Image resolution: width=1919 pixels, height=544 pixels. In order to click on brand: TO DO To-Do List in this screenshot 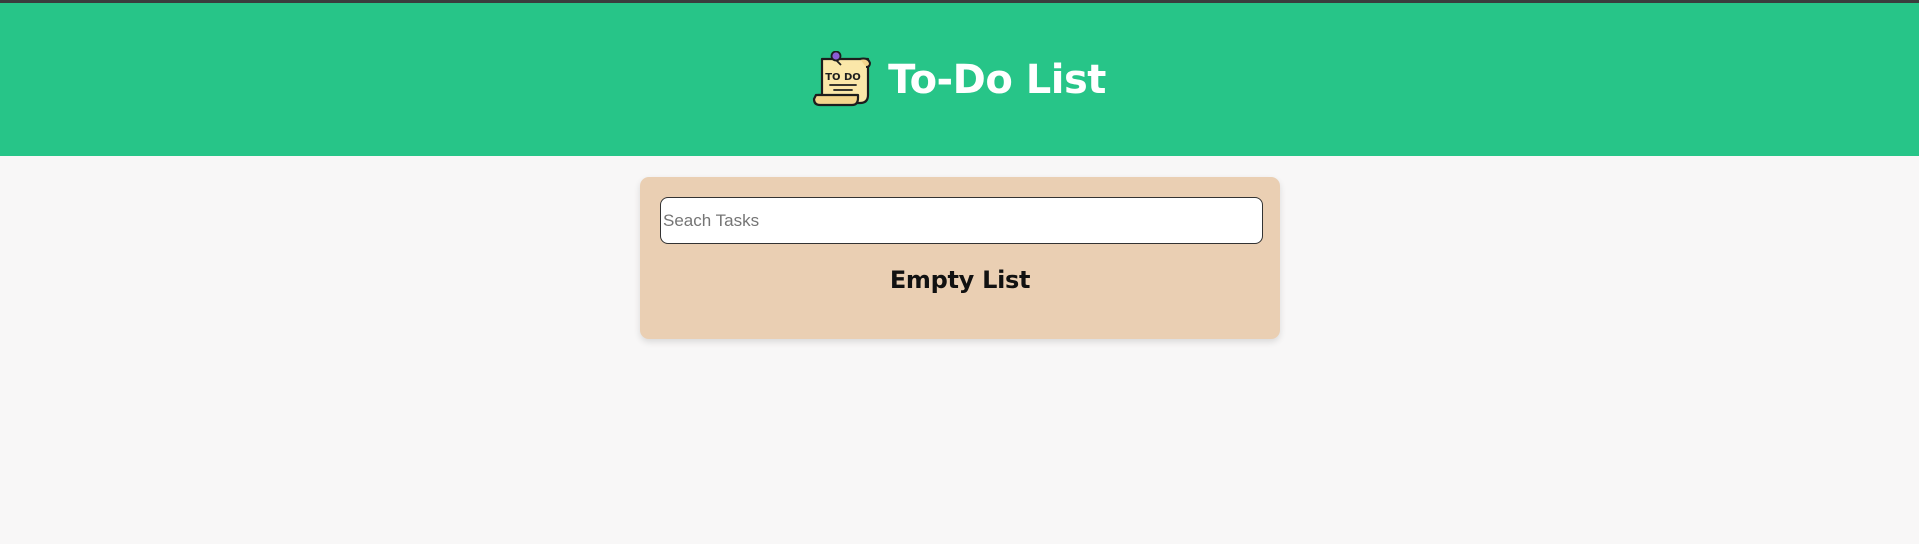, I will do `click(959, 79)`.